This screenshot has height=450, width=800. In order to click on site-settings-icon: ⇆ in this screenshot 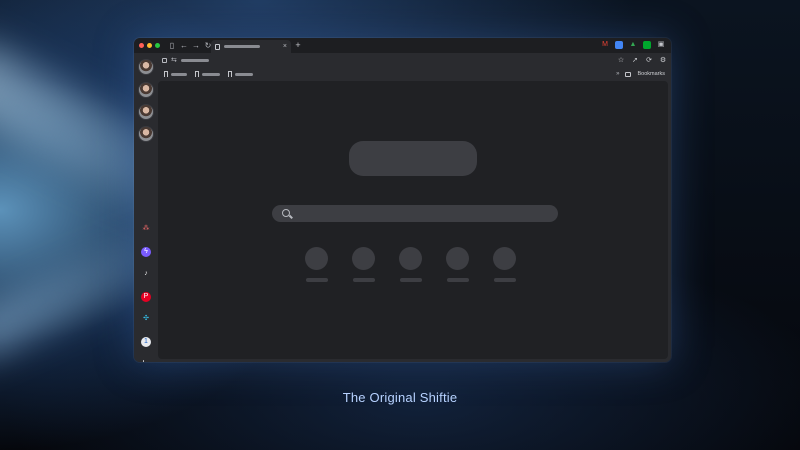, I will do `click(174, 60)`.